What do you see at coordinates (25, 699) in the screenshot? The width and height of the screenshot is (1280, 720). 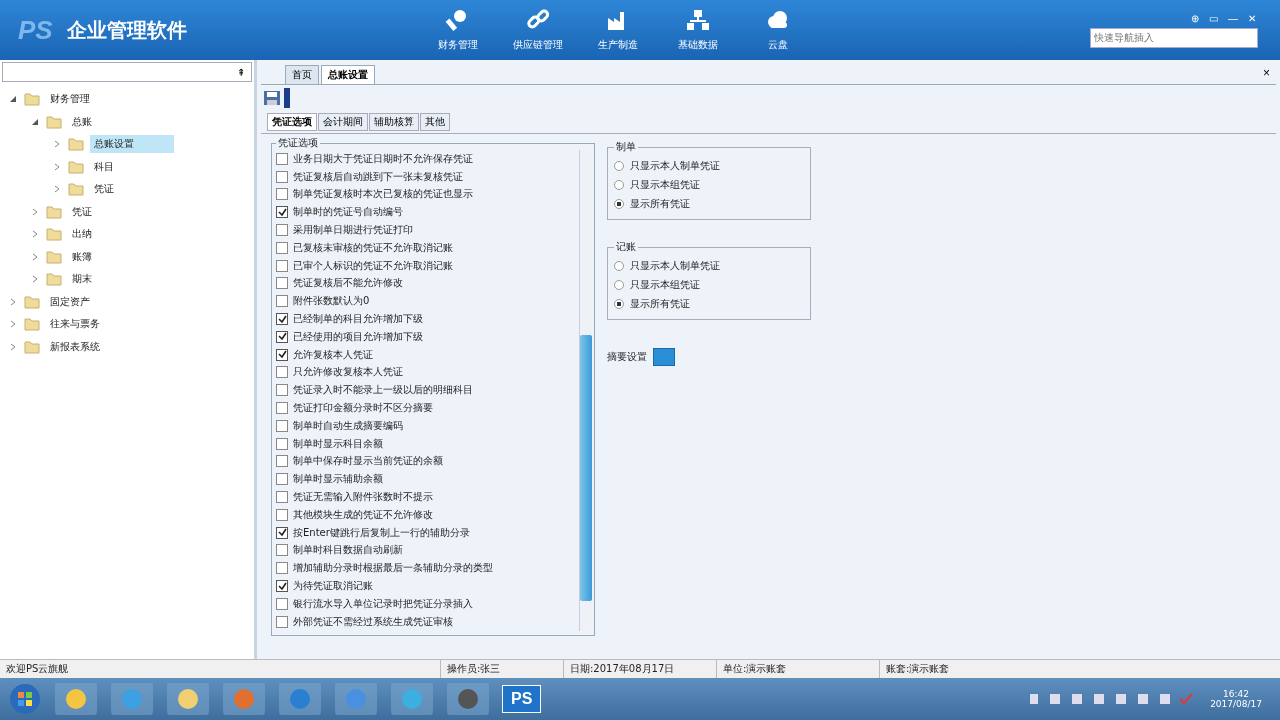 I see `start-icon` at bounding box center [25, 699].